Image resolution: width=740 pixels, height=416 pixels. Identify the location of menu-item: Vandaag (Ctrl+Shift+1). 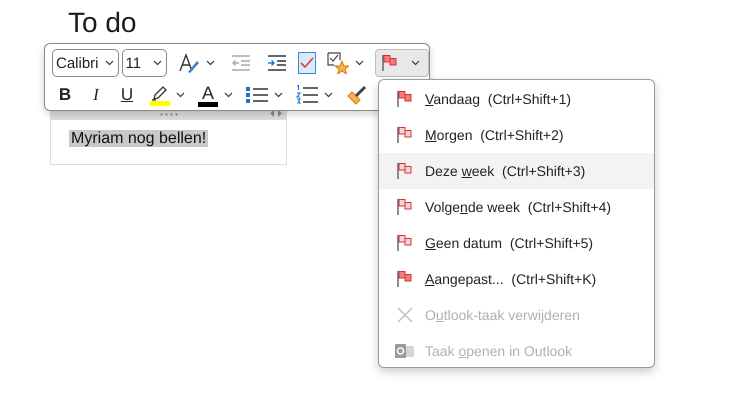
(516, 99).